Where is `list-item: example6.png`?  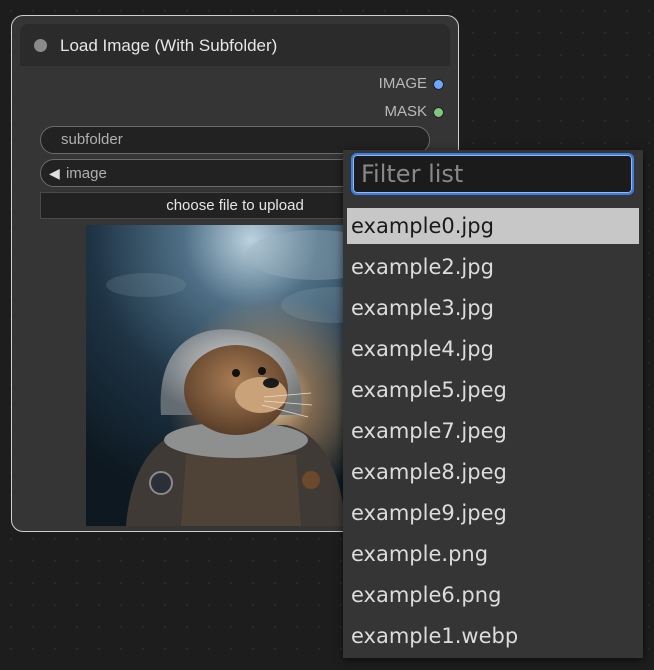 list-item: example6.png is located at coordinates (493, 595).